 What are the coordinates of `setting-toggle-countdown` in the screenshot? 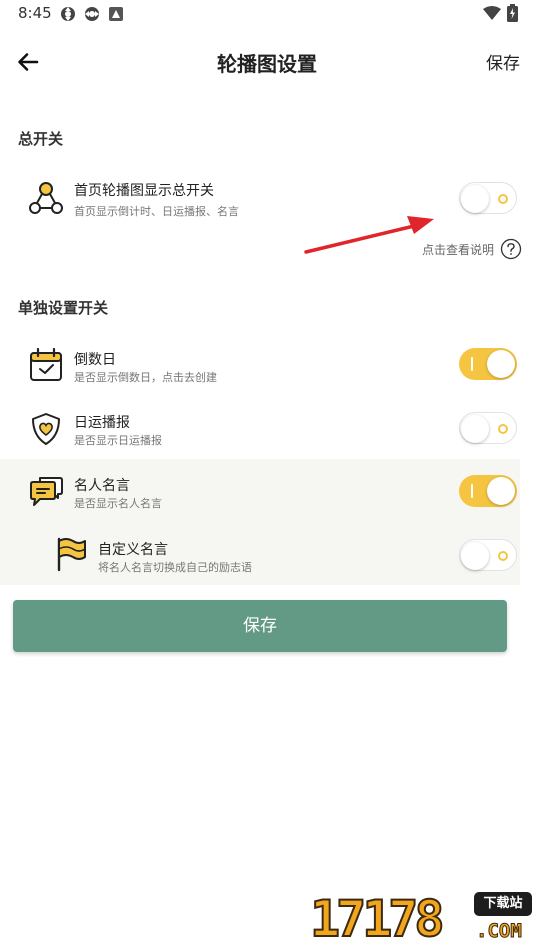 It's located at (488, 364).